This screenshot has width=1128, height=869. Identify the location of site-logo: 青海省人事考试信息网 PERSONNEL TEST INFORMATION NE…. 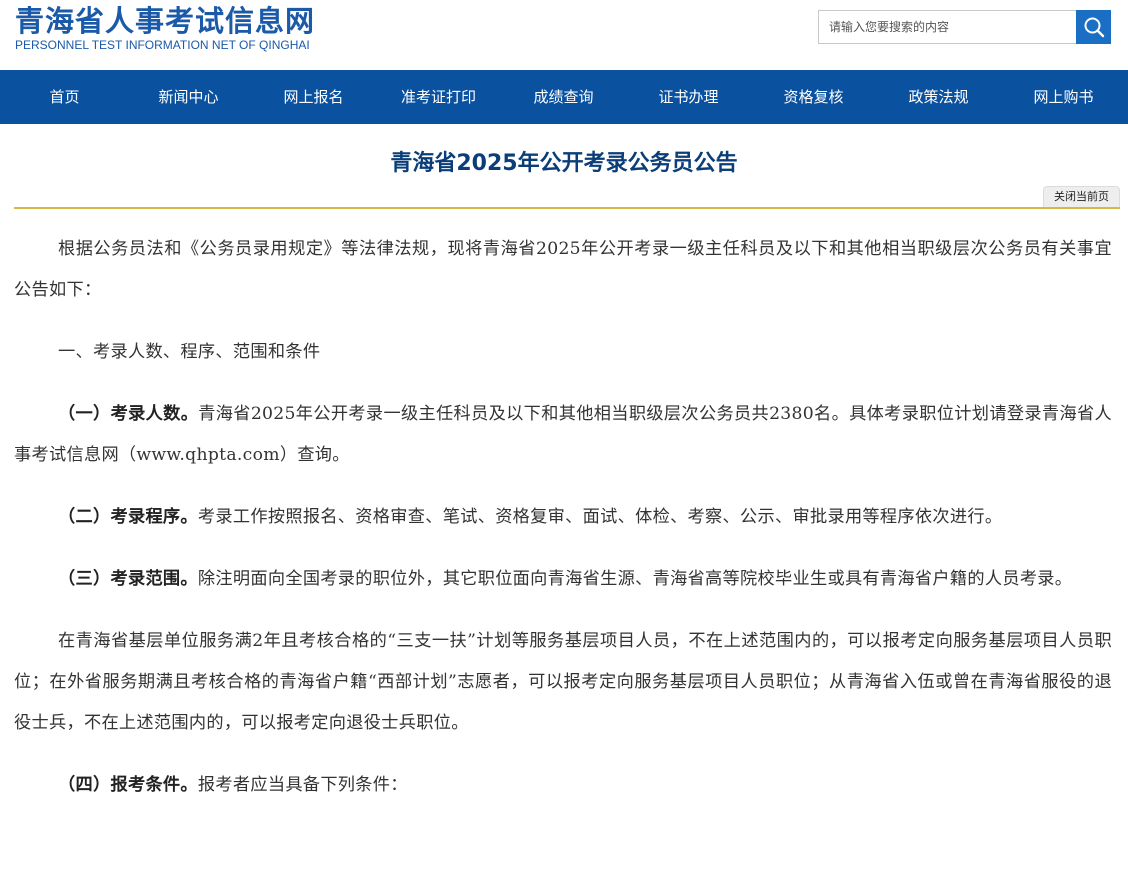
(170, 27).